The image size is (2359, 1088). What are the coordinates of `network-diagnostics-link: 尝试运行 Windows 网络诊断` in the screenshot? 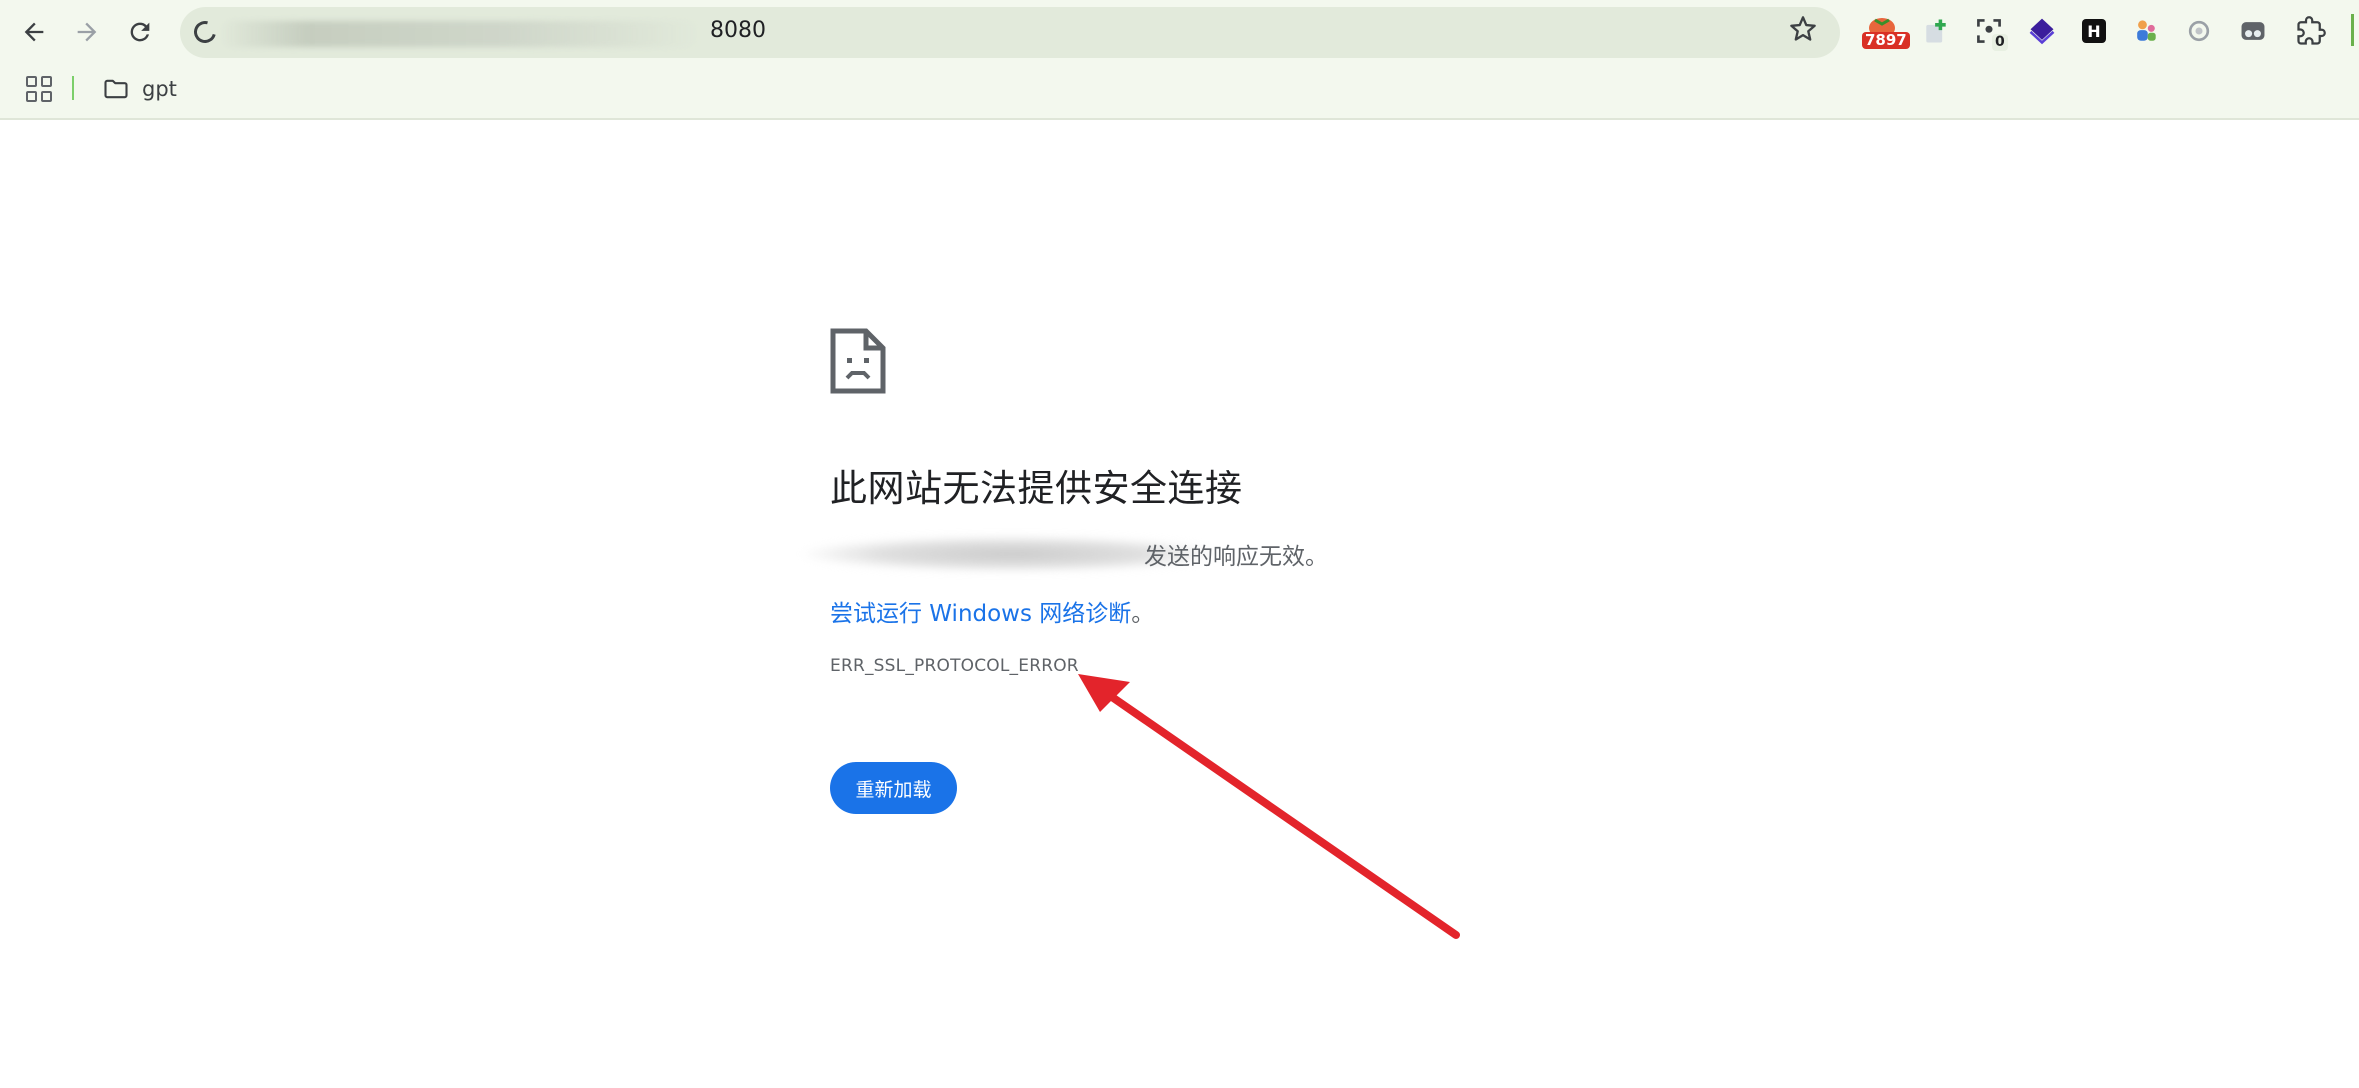 It's located at (980, 614).